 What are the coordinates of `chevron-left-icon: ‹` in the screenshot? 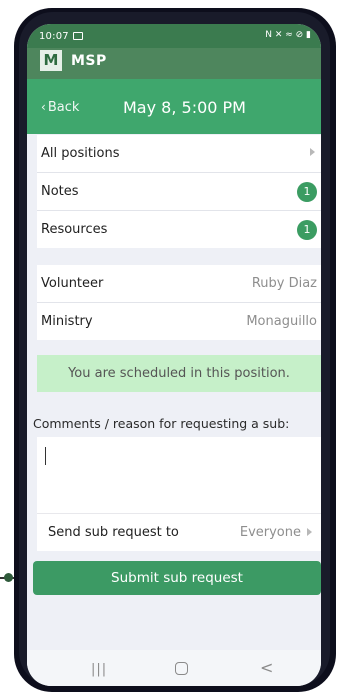 It's located at (43, 107).